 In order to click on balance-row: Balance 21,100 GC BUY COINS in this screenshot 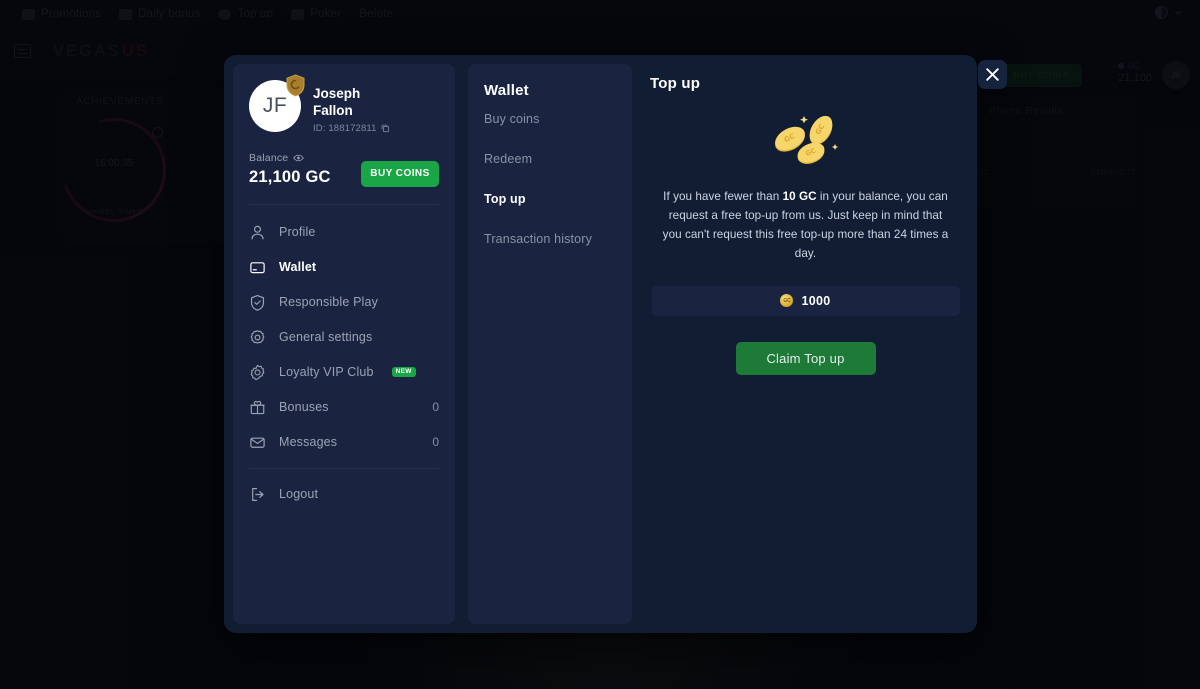, I will do `click(344, 169)`.